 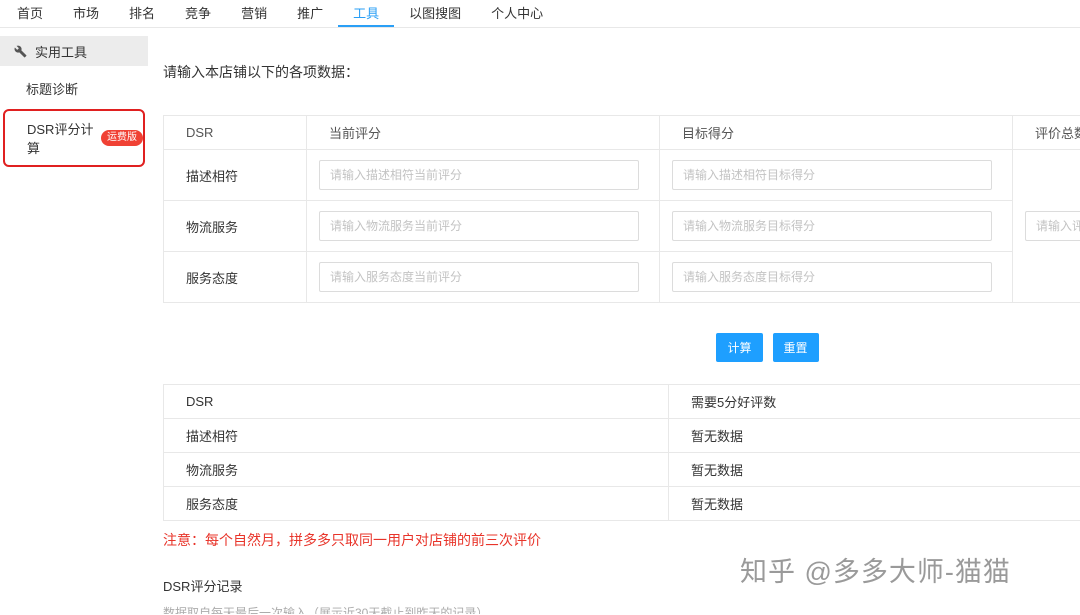 I want to click on result-label: 物流服务, so click(x=416, y=469).